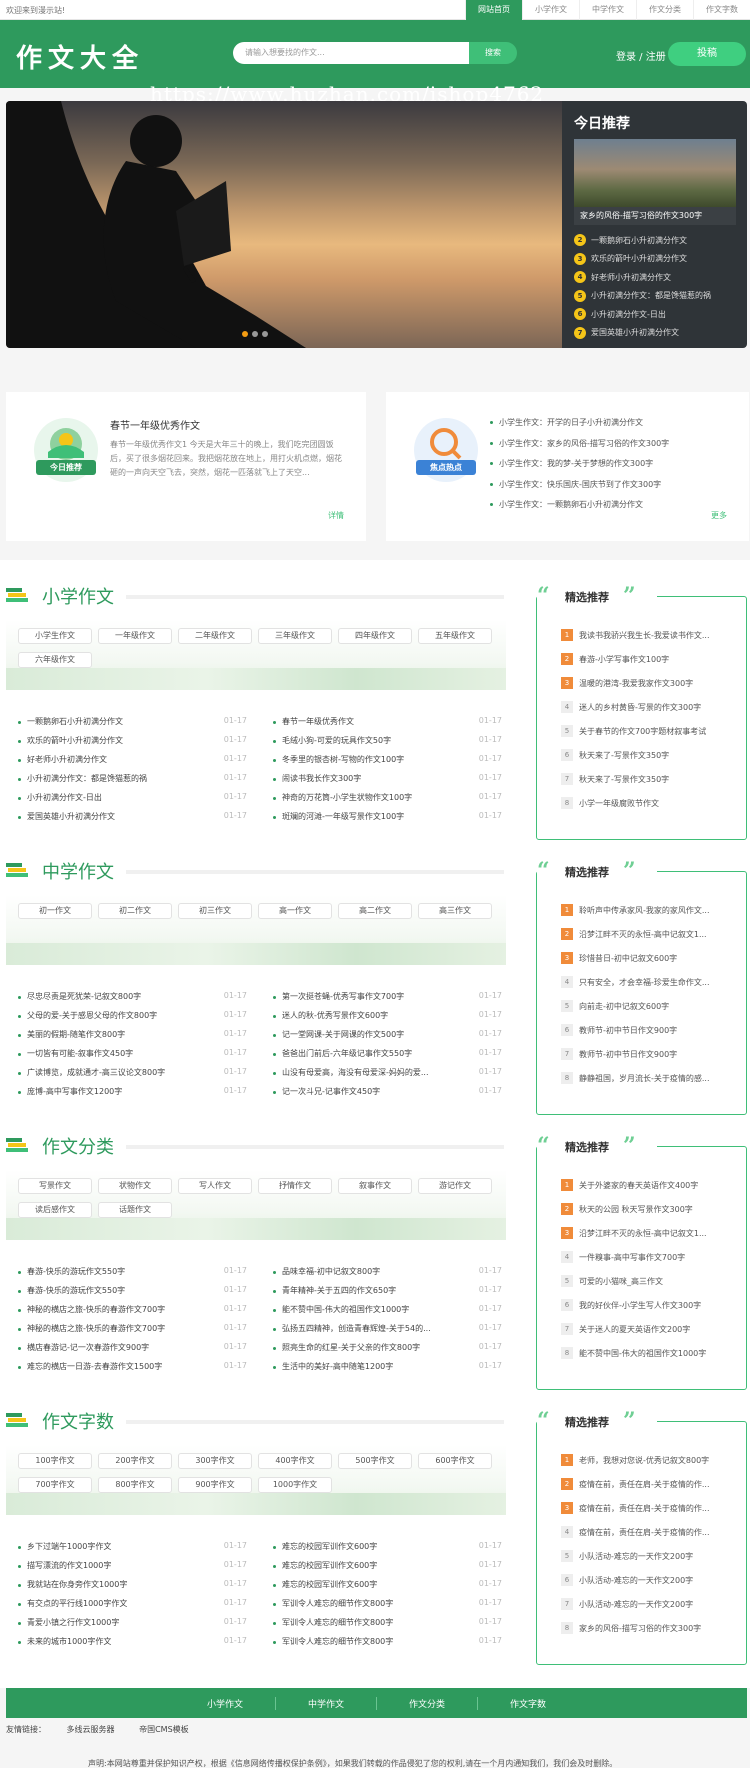  I want to click on top-nav-wordcount: 作文字数, so click(721, 10).